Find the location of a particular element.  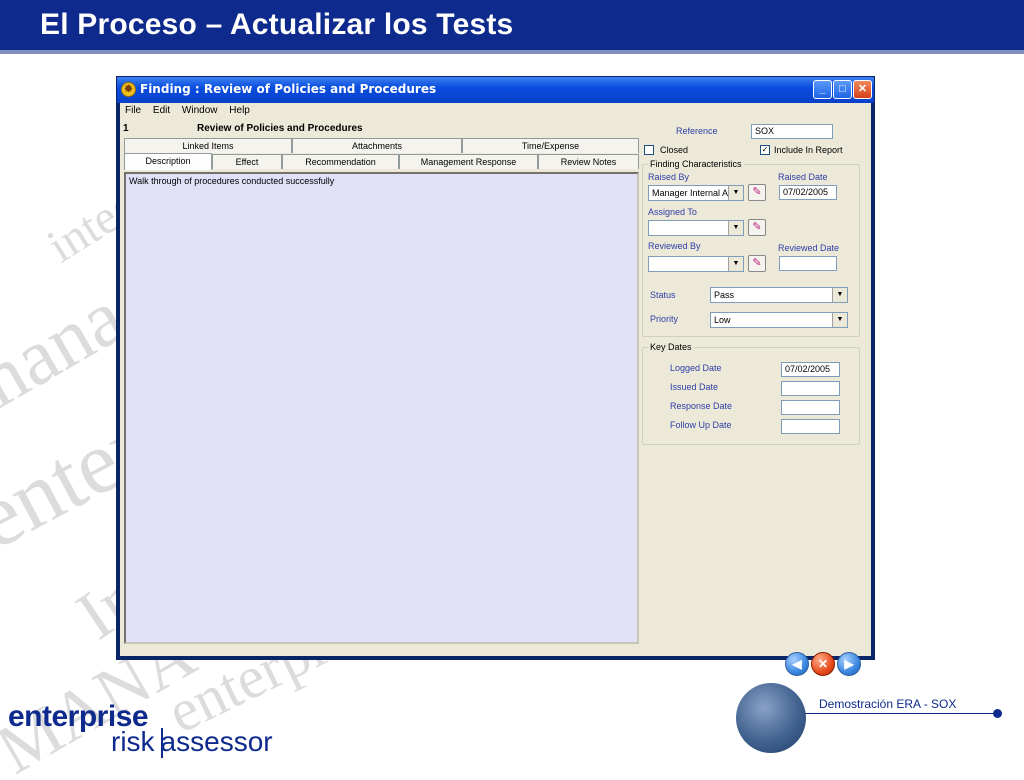

raised-date-label: Raised Date is located at coordinates (803, 177).